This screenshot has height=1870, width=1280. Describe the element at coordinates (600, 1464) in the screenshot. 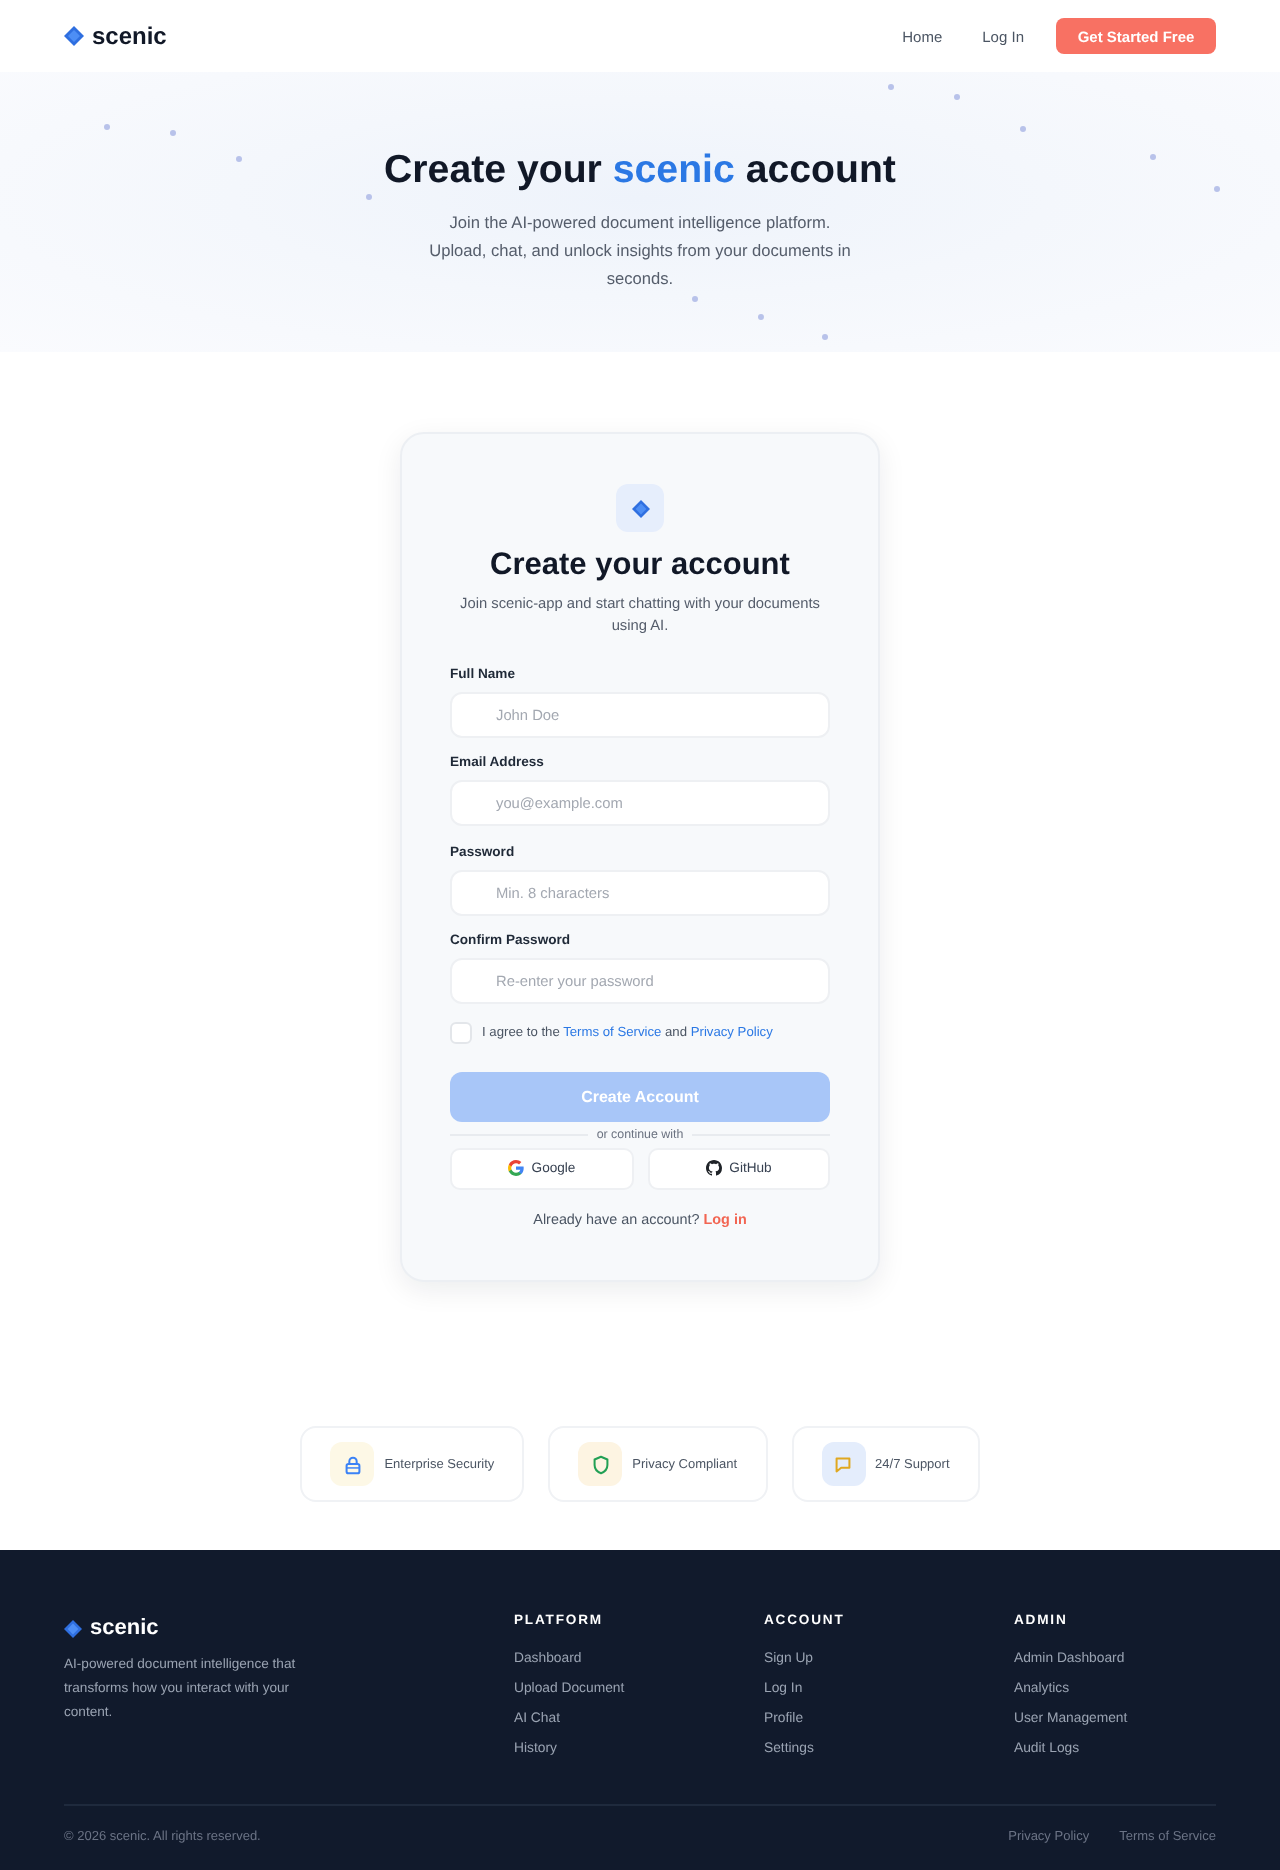

I see `shield-icon` at that location.